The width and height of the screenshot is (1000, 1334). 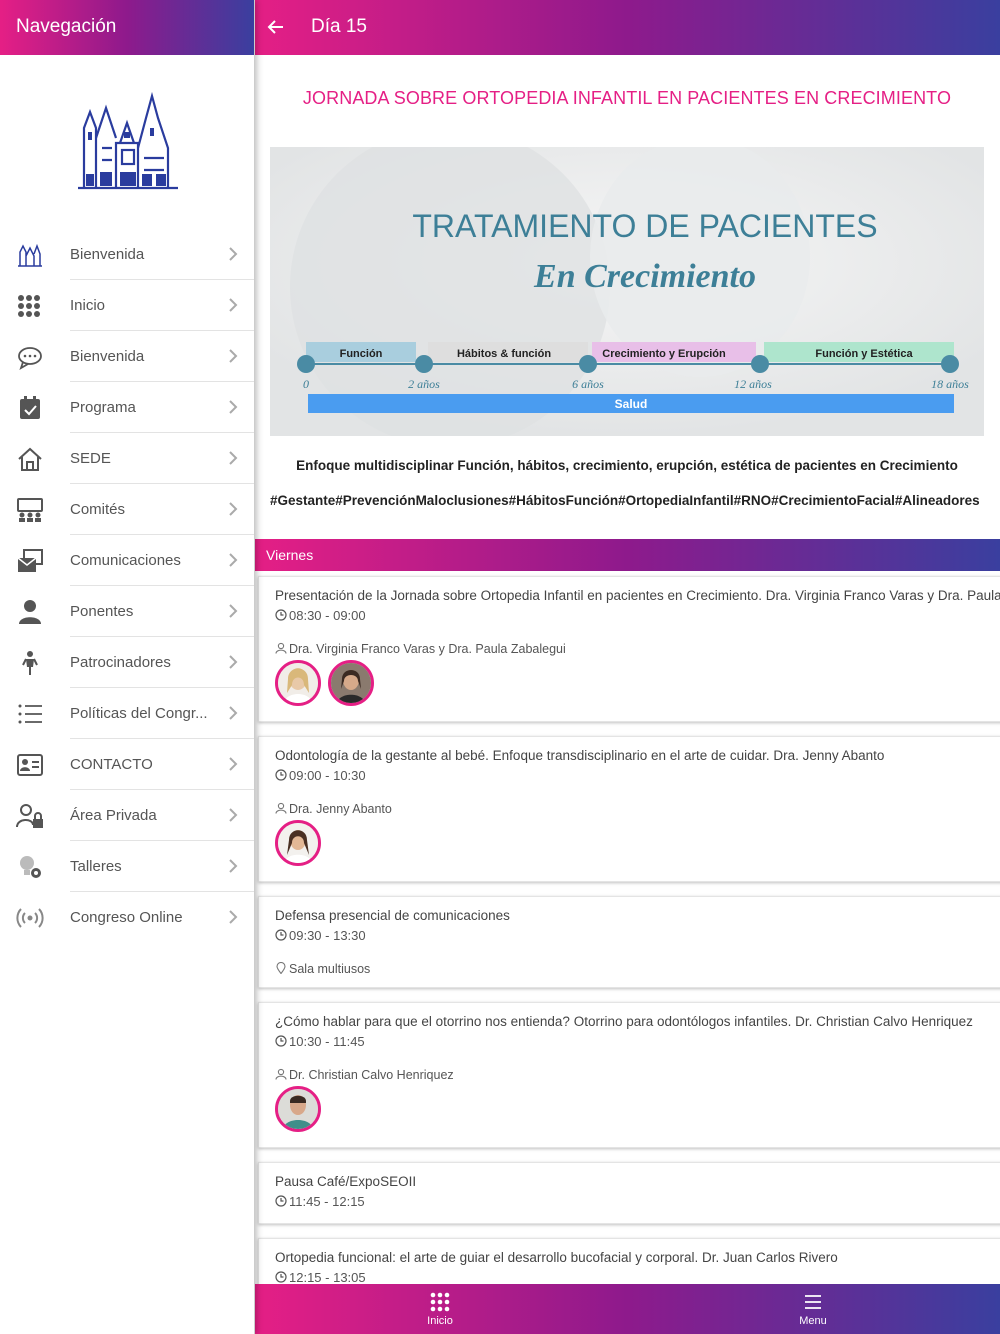 I want to click on sidebar-item-patrocinadores: Patrocinadores, so click(x=127, y=662).